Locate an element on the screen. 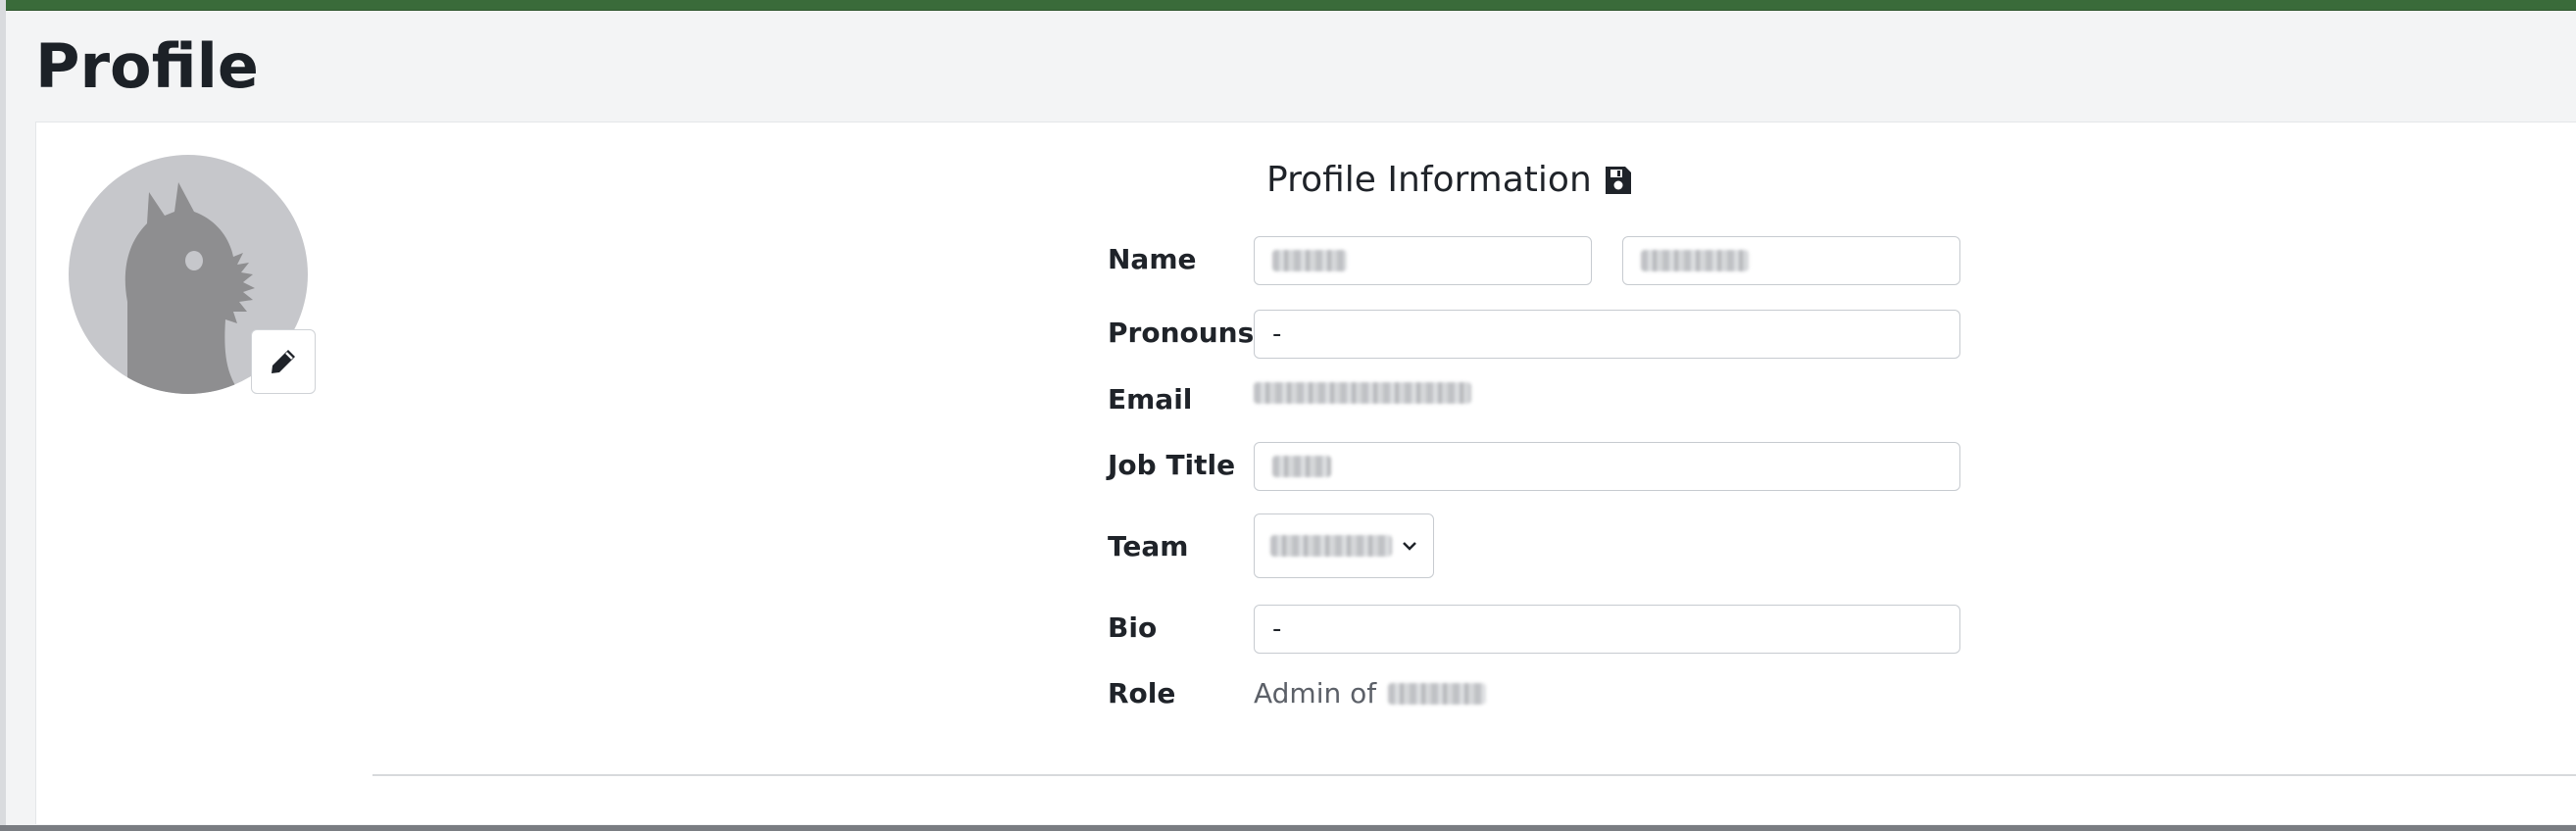  email-label: Email is located at coordinates (1150, 400).